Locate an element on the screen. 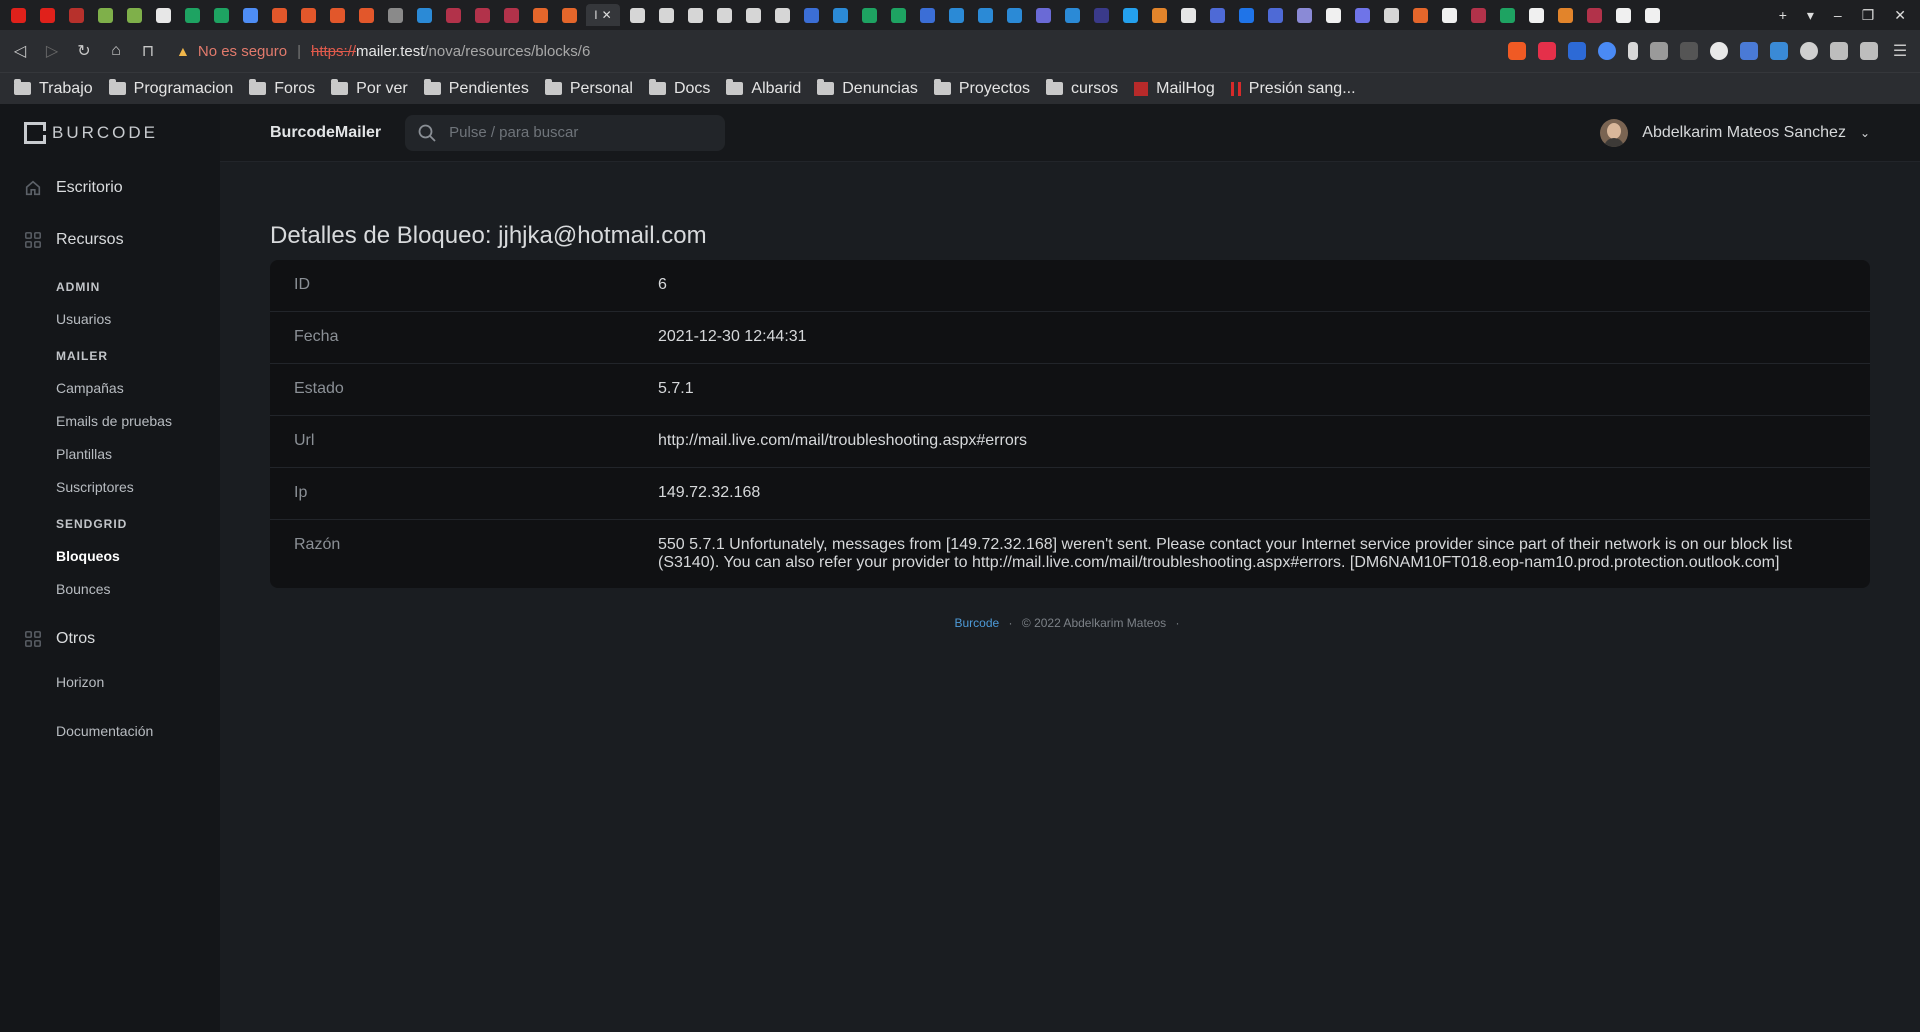 The height and width of the screenshot is (1032, 1920). dark-mode-icon is located at coordinates (1719, 51).